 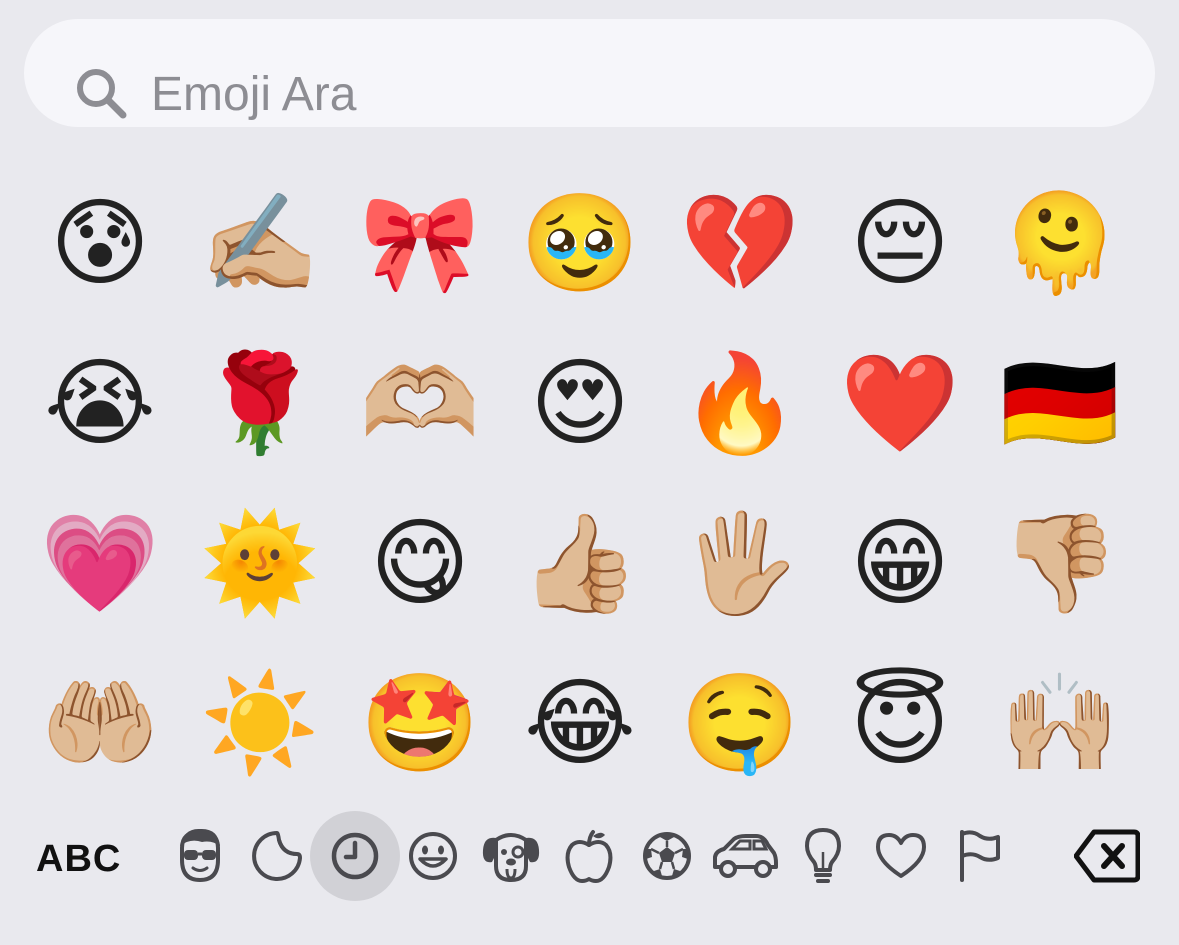 What do you see at coordinates (1060, 243) in the screenshot?
I see `emoji-key: 🫠` at bounding box center [1060, 243].